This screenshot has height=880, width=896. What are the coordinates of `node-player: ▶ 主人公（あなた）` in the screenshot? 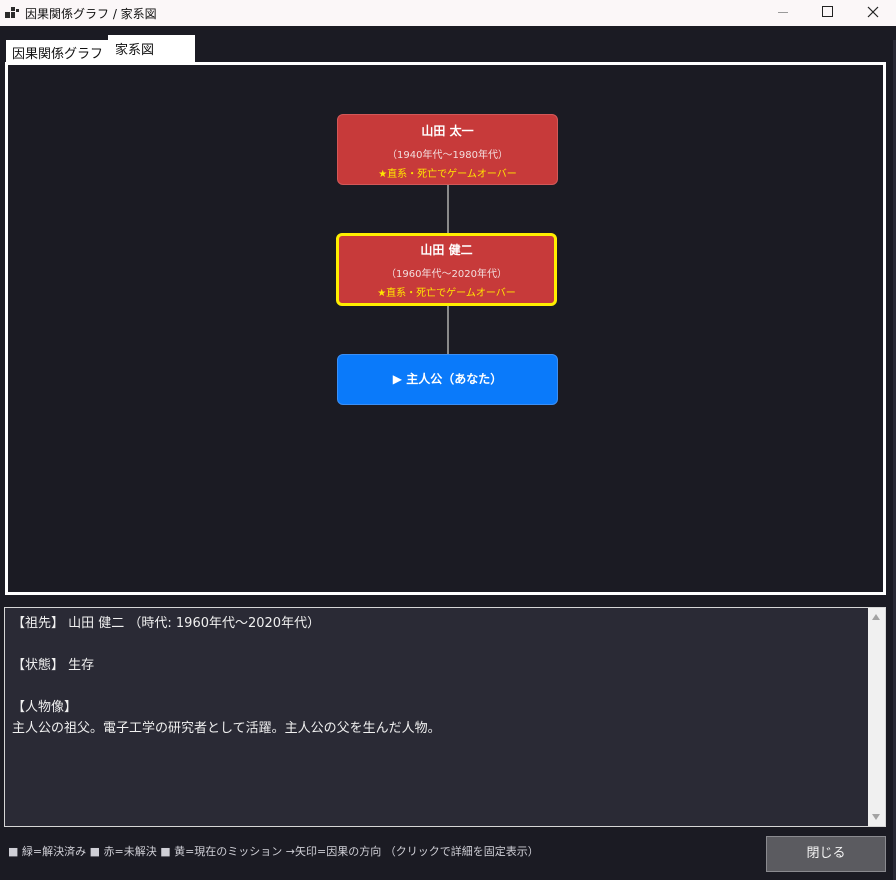 It's located at (447, 379).